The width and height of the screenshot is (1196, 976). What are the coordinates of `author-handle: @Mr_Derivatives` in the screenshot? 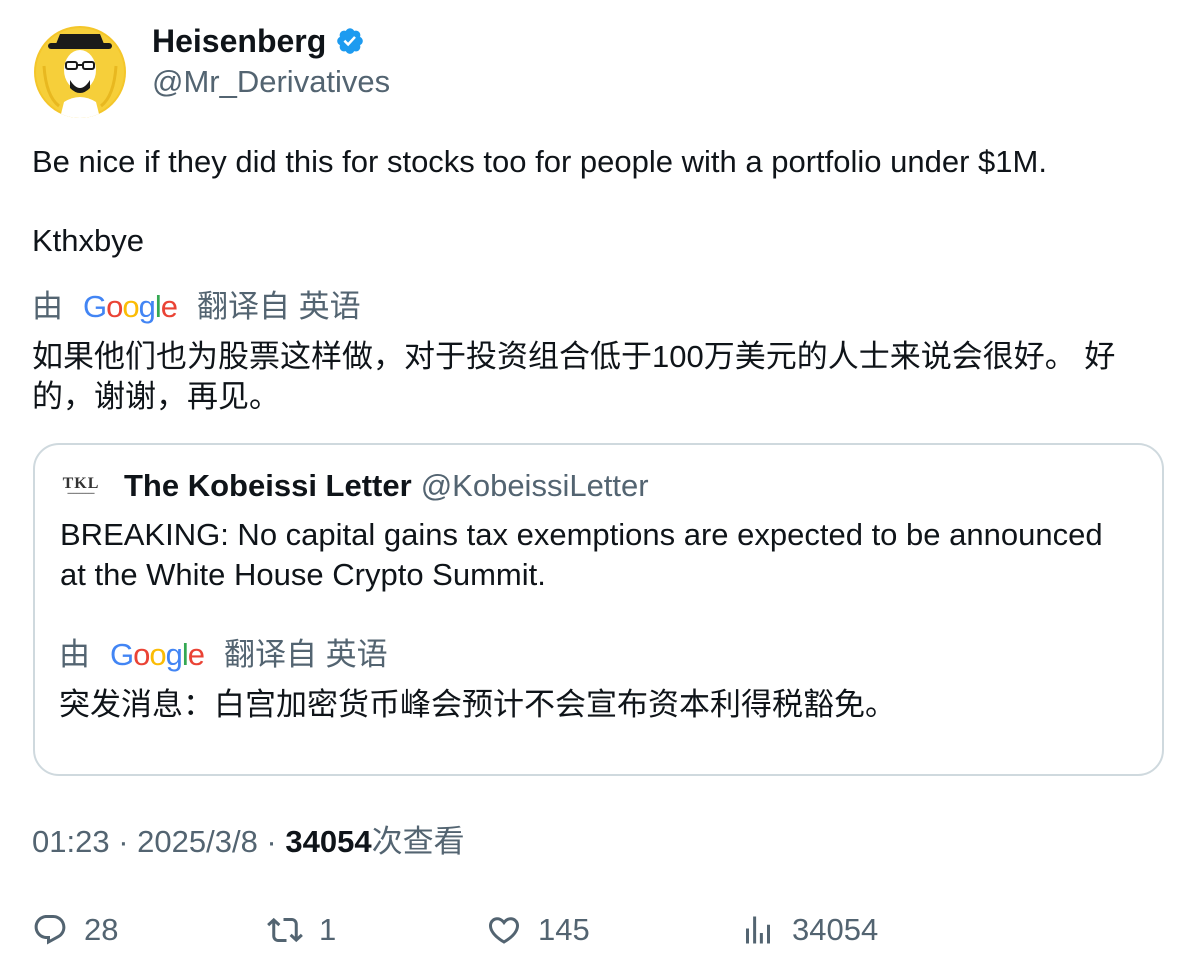 It's located at (271, 82).